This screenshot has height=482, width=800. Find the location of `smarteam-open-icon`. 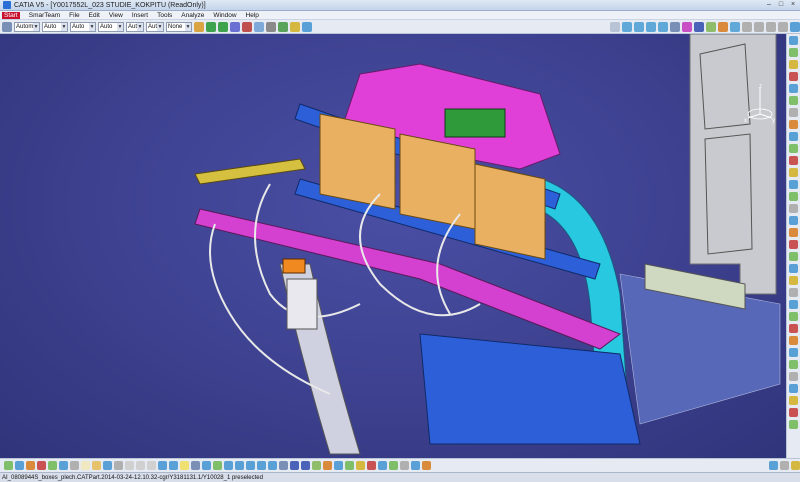

smarteam-open-icon is located at coordinates (19, 465).